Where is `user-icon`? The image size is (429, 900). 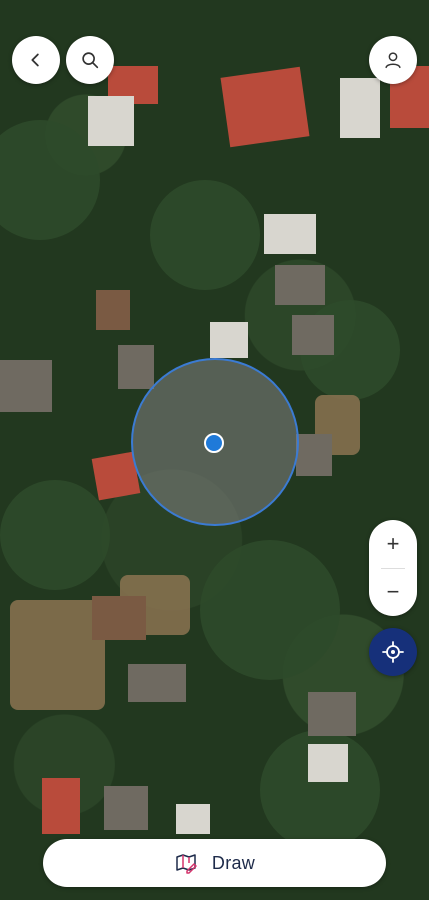
user-icon is located at coordinates (393, 60).